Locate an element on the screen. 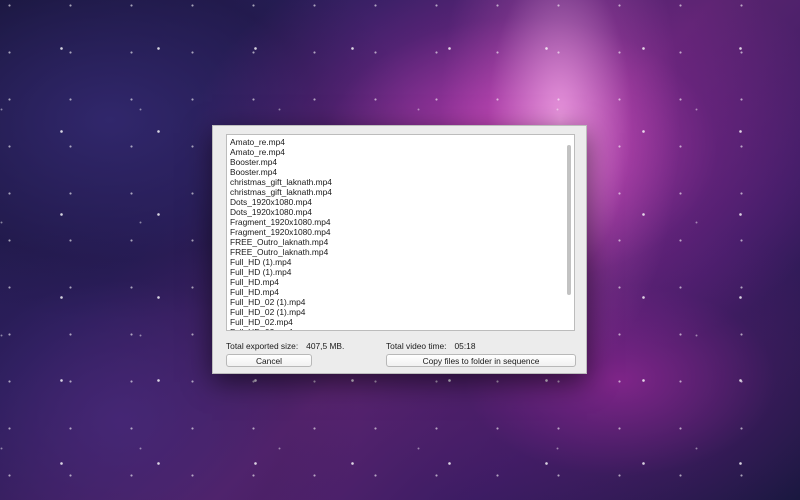 The height and width of the screenshot is (500, 800). vertical-scrollbar is located at coordinates (569, 232).